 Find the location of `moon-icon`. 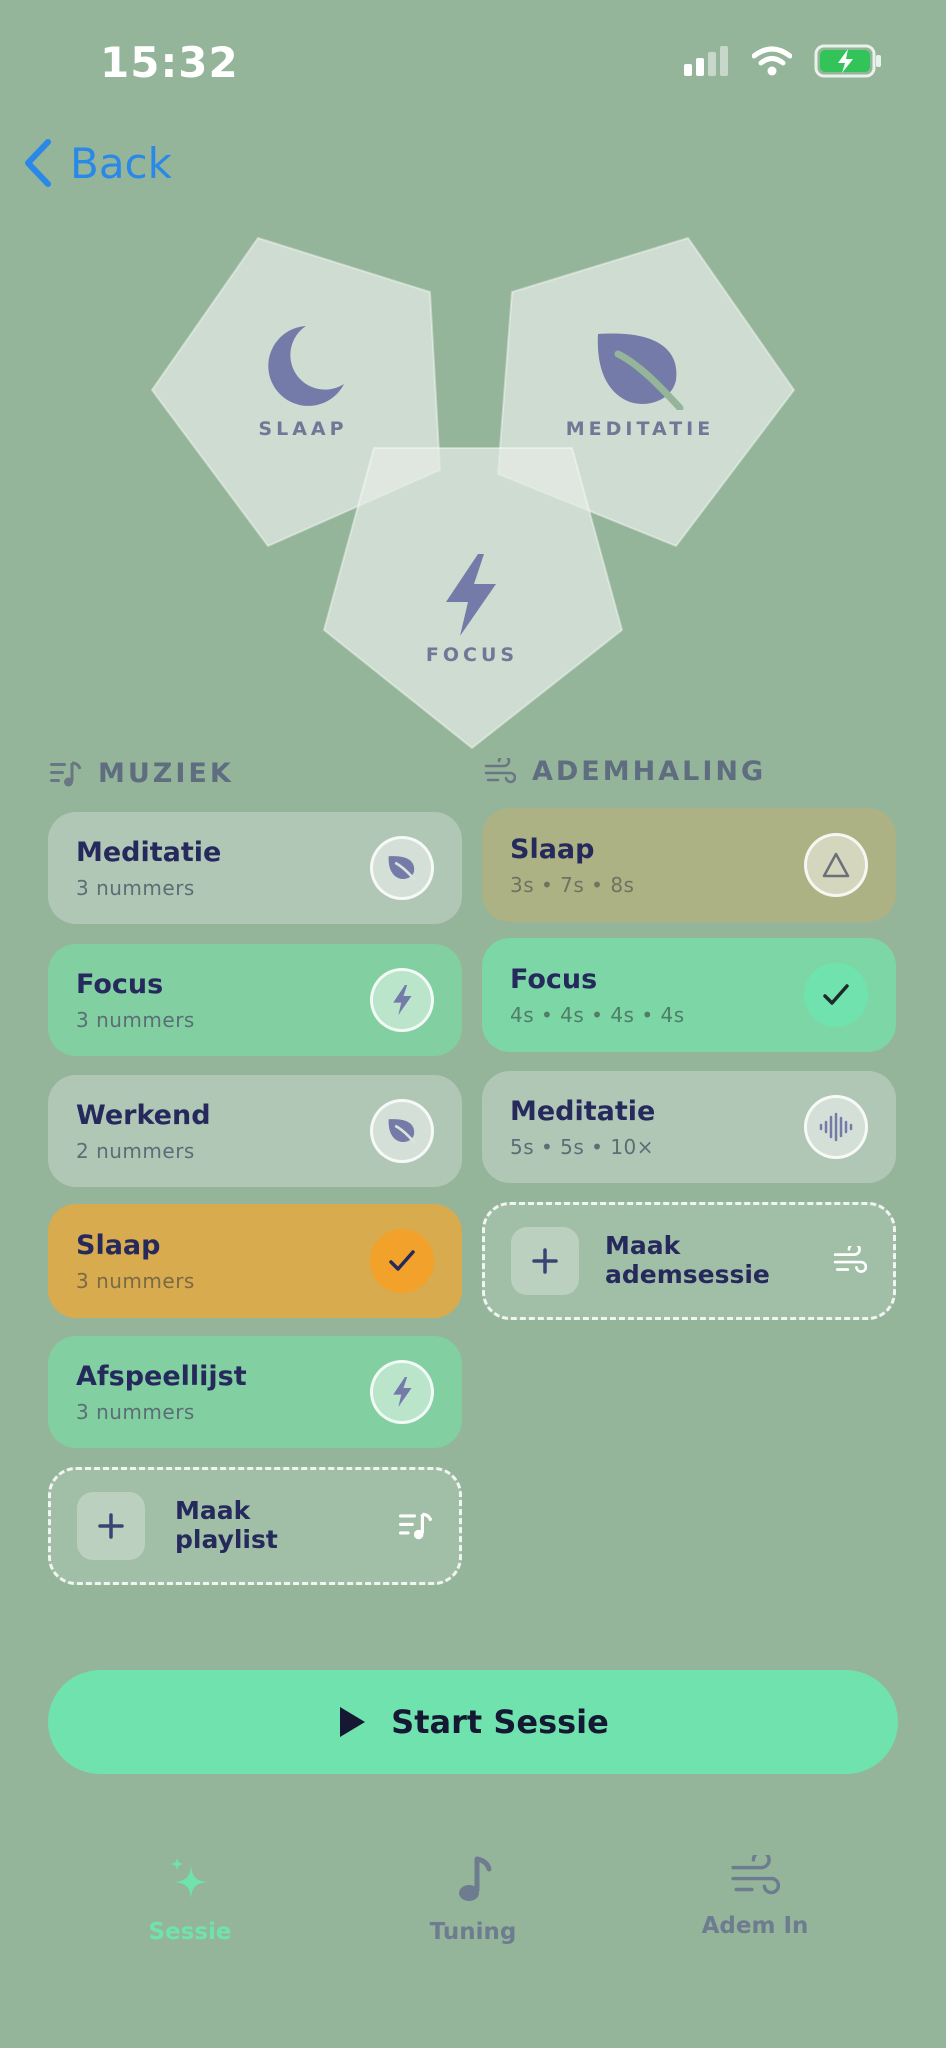

moon-icon is located at coordinates (306, 366).